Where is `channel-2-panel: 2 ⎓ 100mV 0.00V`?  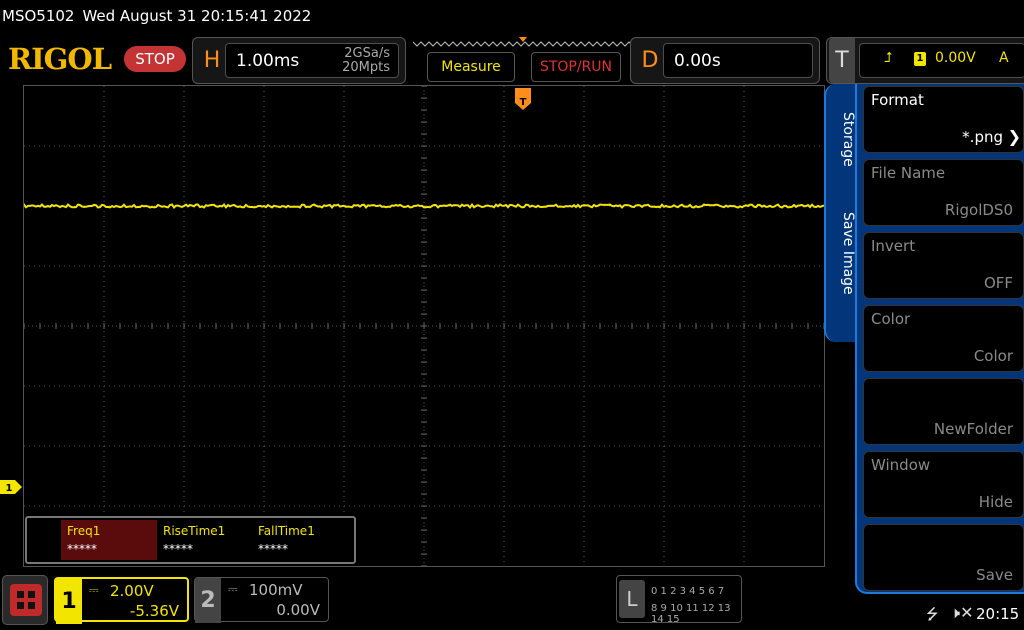 channel-2-panel: 2 ⎓ 100mV 0.00V is located at coordinates (261, 599).